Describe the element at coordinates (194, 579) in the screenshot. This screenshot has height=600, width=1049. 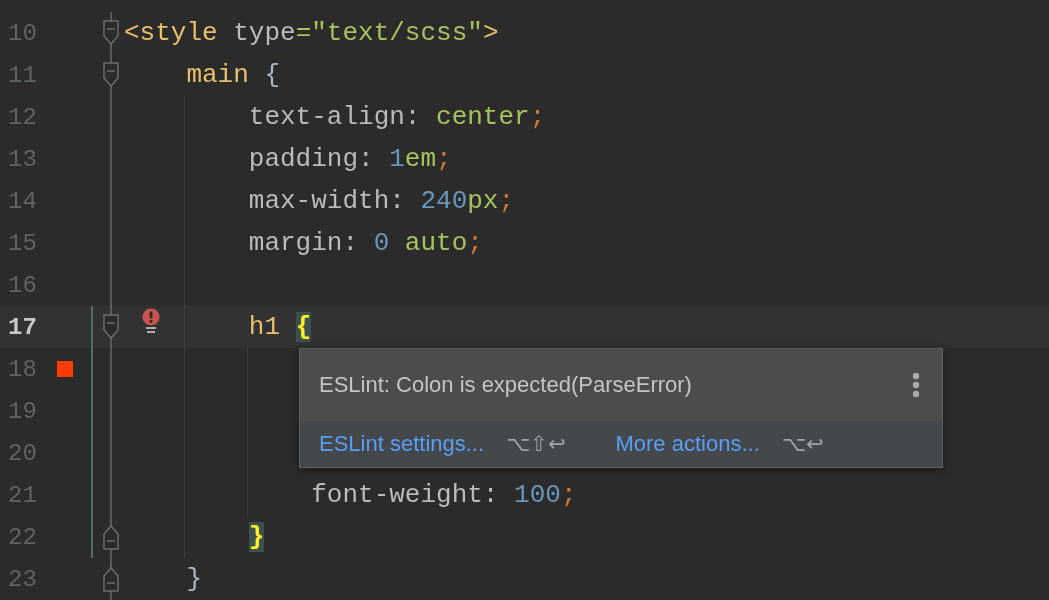
I see `code-line: }` at that location.